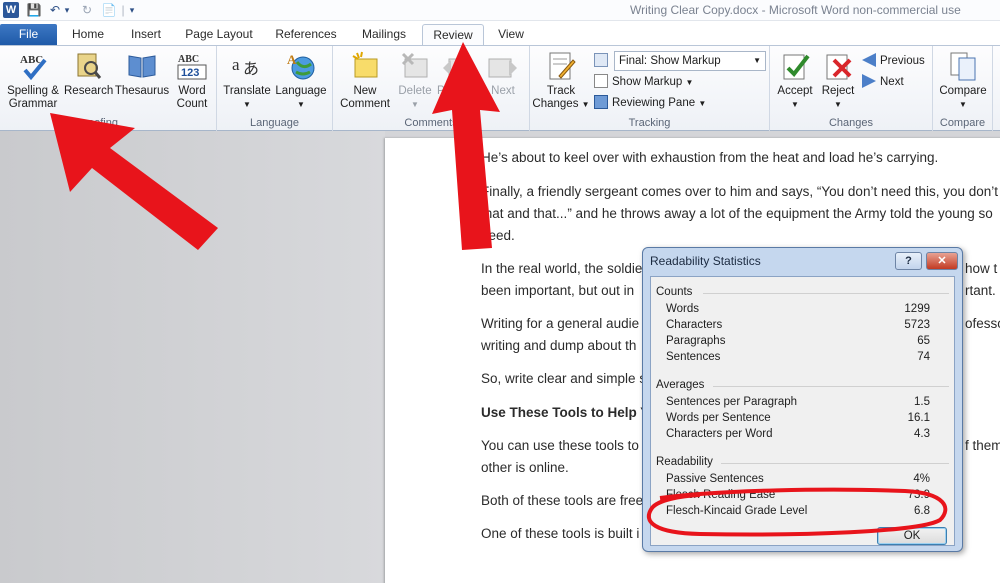 This screenshot has height=583, width=1000. What do you see at coordinates (555, 104) in the screenshot?
I see `track-changes-label-2: Changes` at bounding box center [555, 104].